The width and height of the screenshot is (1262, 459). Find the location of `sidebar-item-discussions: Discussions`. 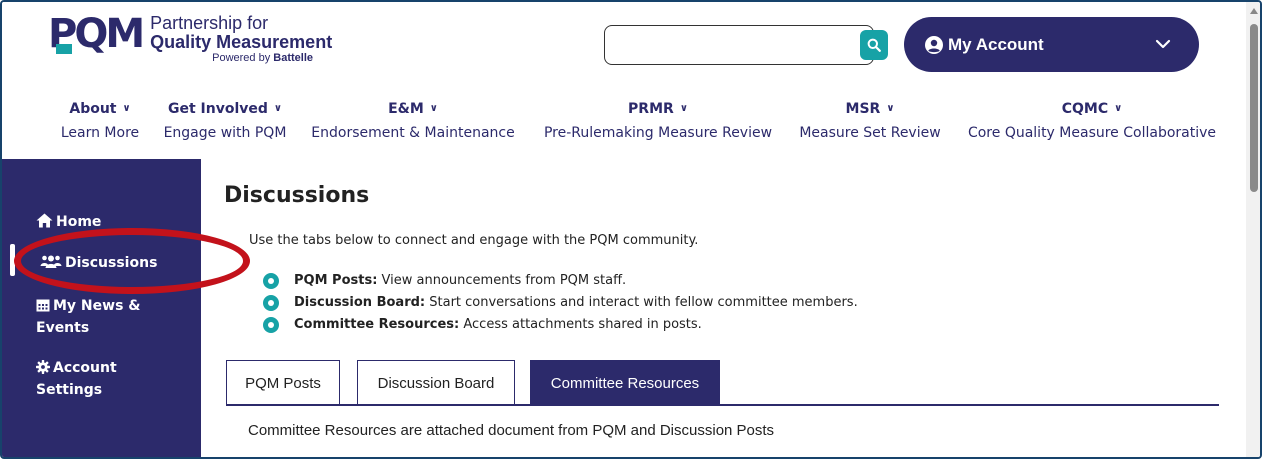

sidebar-item-discussions: Discussions is located at coordinates (98, 263).